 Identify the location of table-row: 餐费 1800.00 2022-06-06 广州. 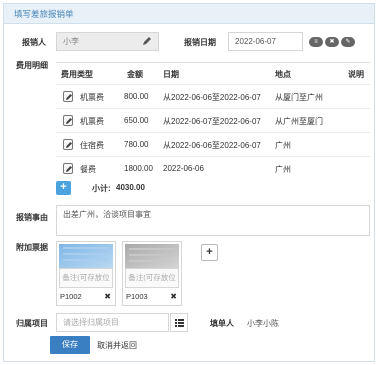
(213, 168).